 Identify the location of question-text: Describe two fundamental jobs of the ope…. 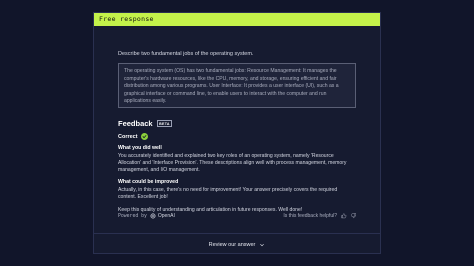
(186, 54).